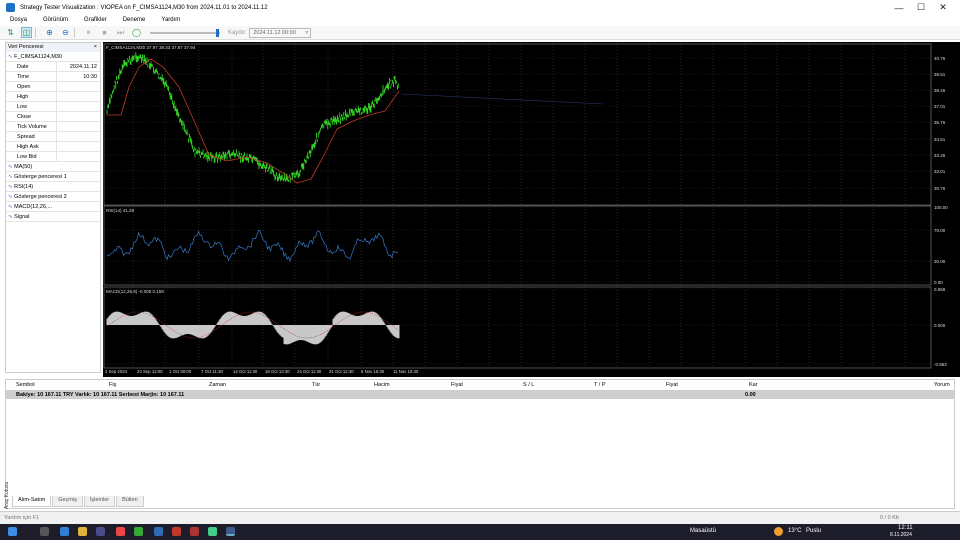  I want to click on app-icon-dark-red, so click(194, 531).